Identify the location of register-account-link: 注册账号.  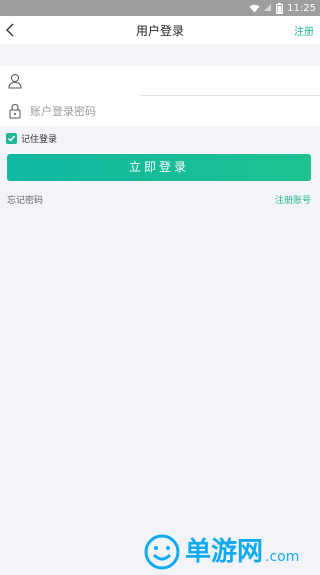
(293, 199).